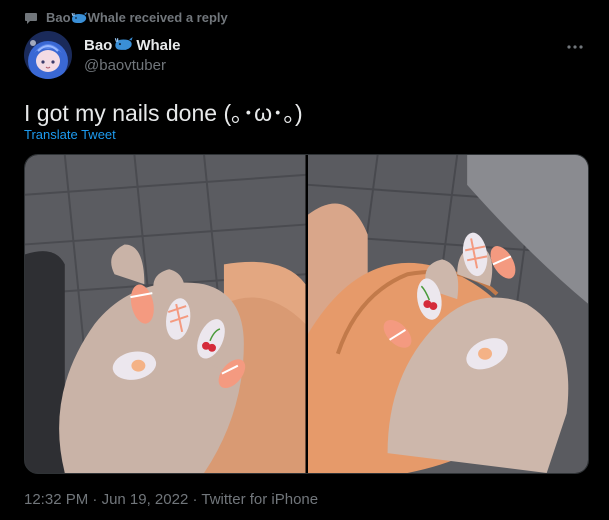  I want to click on context-suffix: Whale received a reply, so click(157, 17).